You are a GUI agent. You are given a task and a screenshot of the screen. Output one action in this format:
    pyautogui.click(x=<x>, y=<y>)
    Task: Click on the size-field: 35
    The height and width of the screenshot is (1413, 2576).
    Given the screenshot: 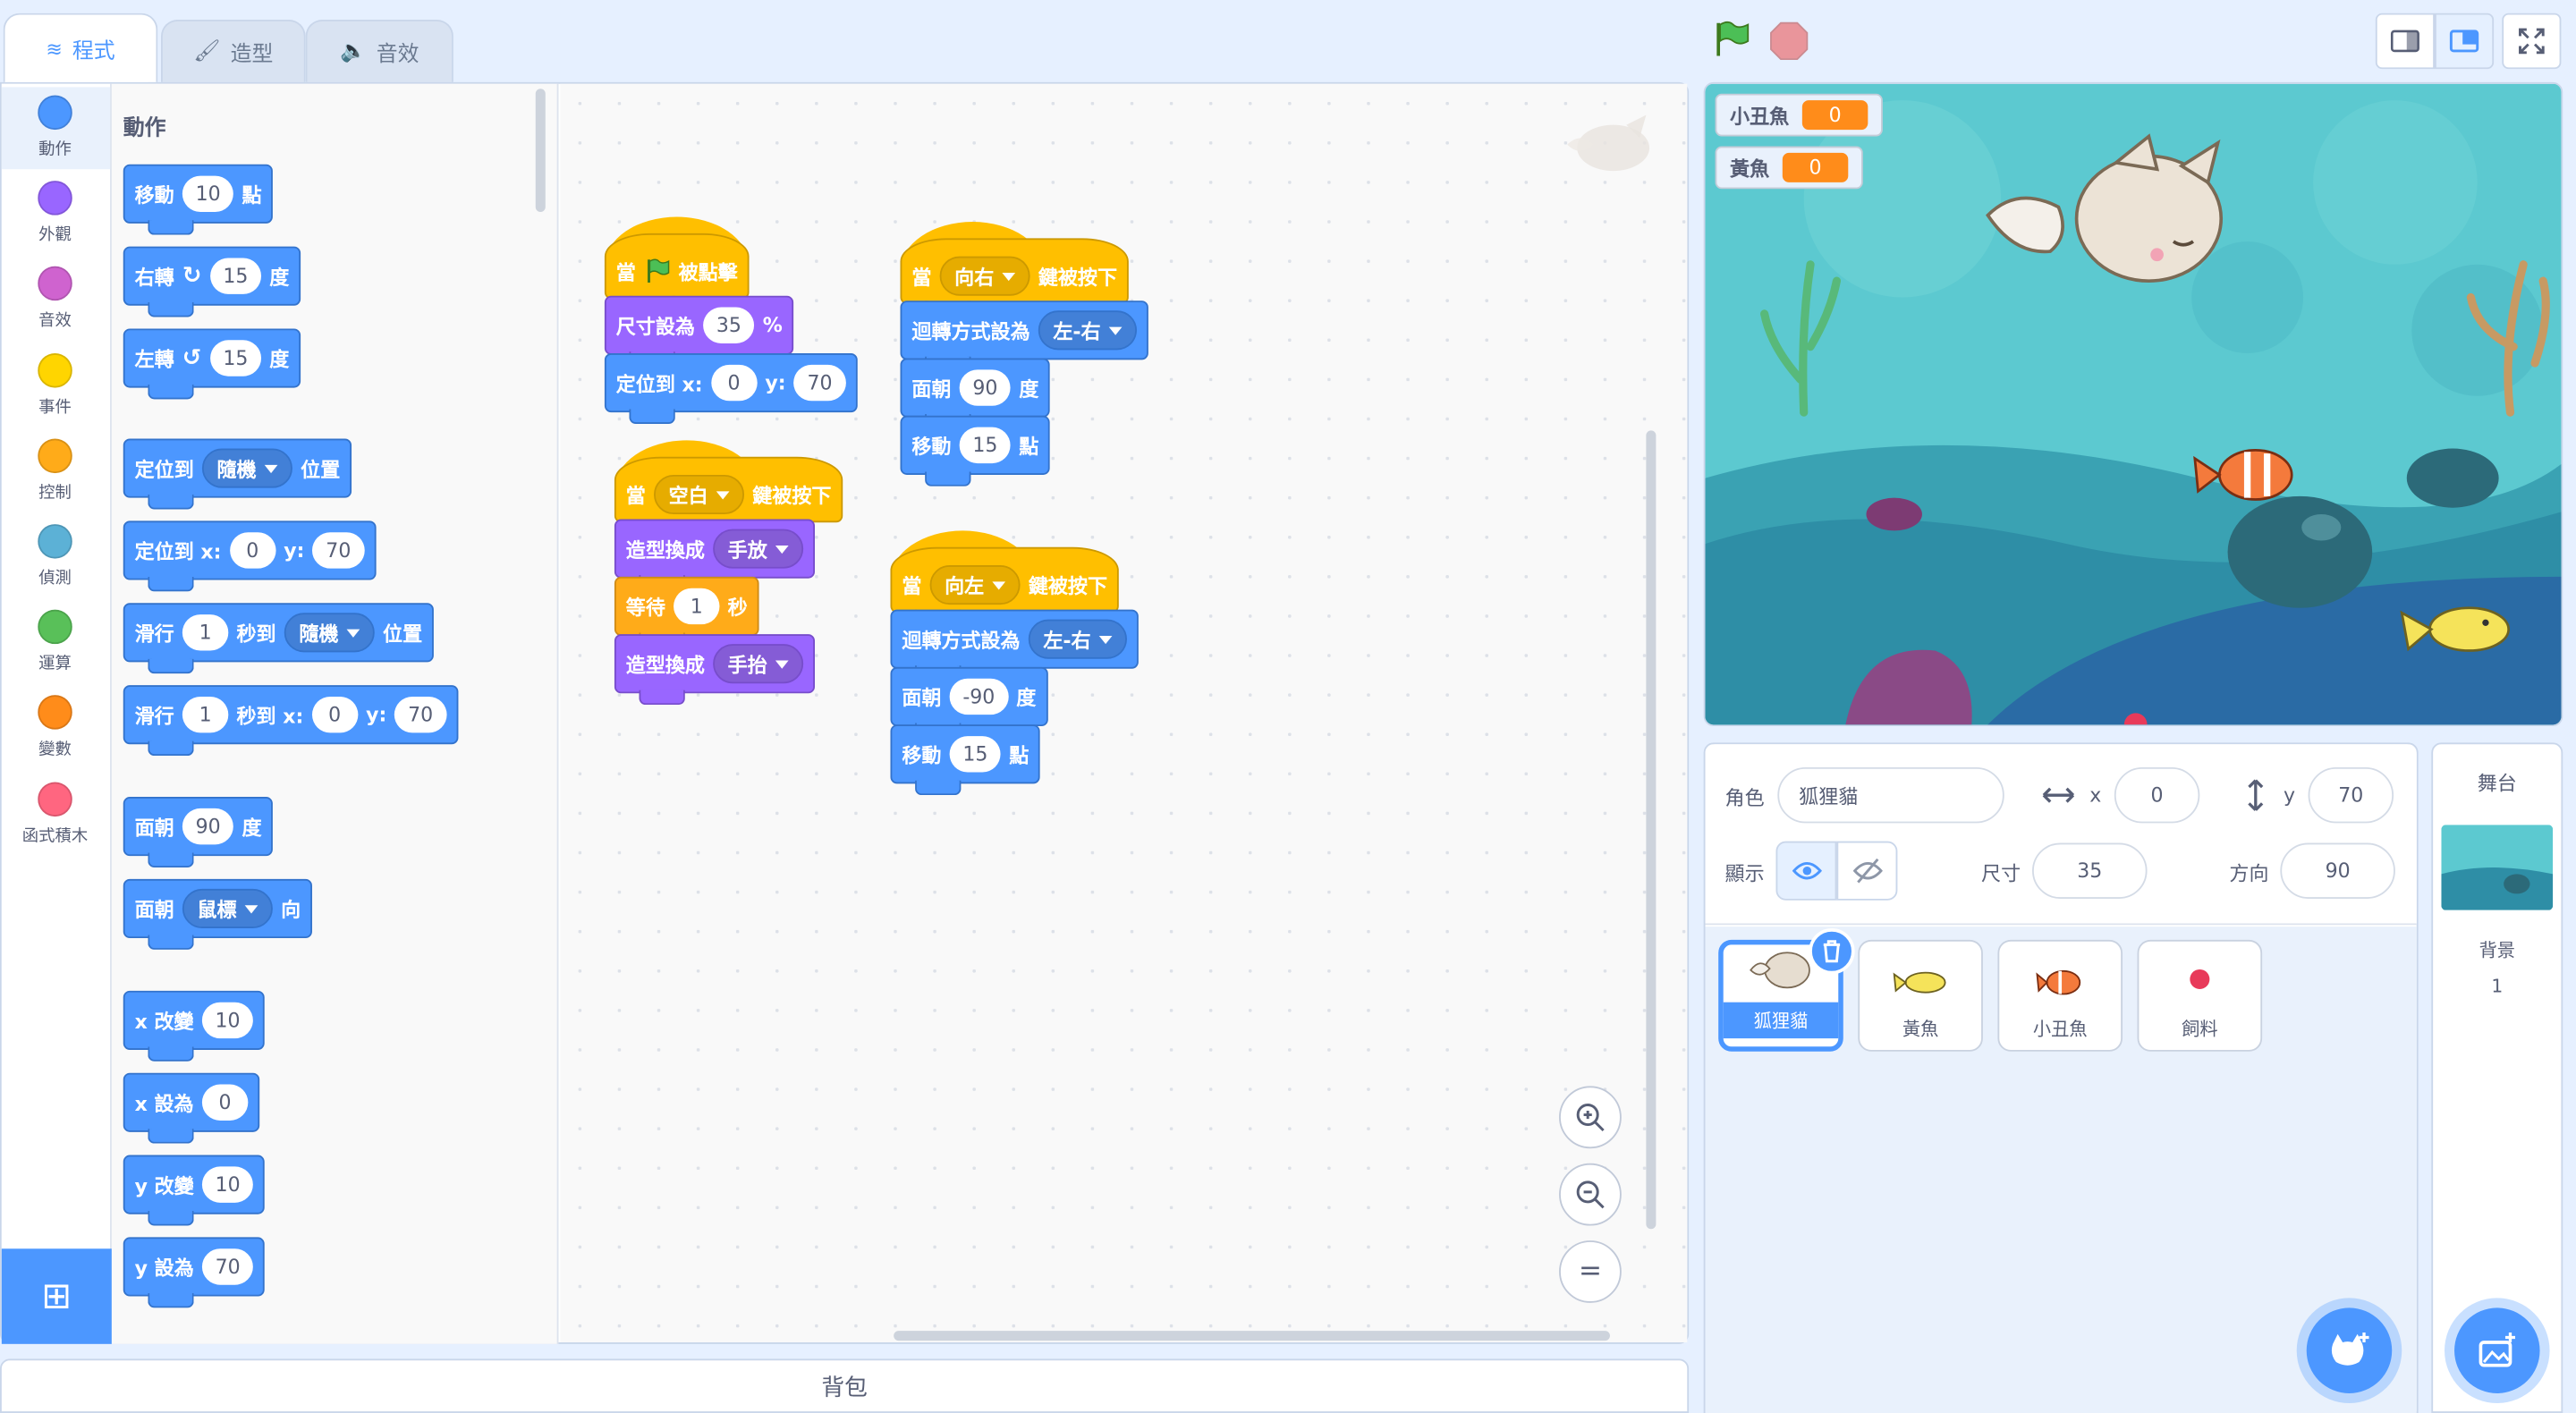 What is the action you would take?
    pyautogui.click(x=2089, y=870)
    